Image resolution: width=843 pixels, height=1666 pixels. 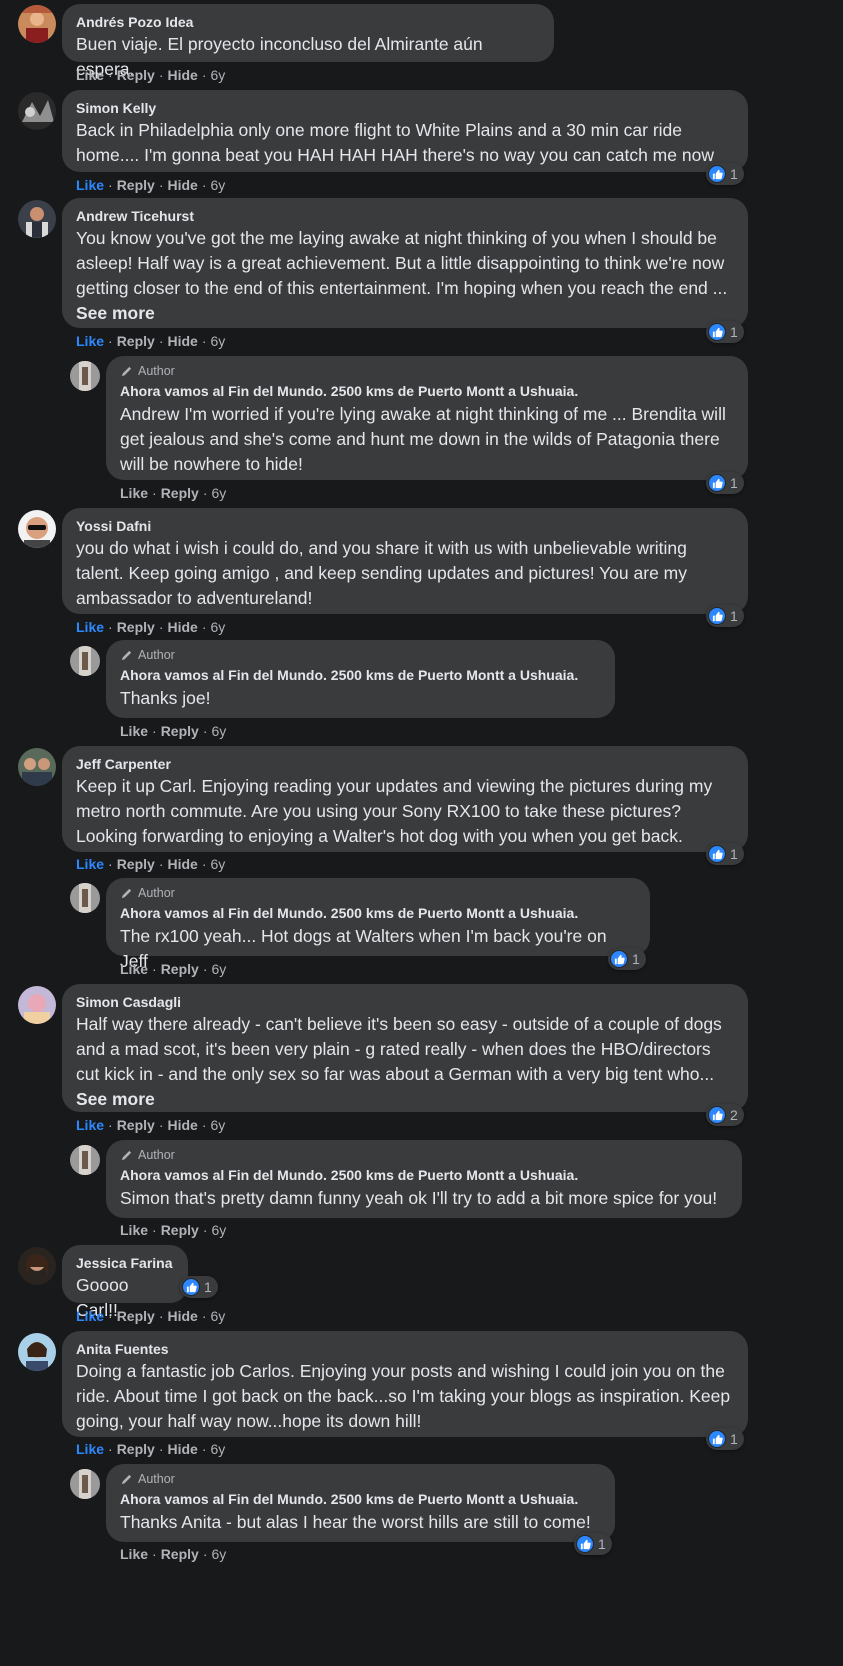 I want to click on commenter-name: Jessica Farina, so click(x=125, y=1263).